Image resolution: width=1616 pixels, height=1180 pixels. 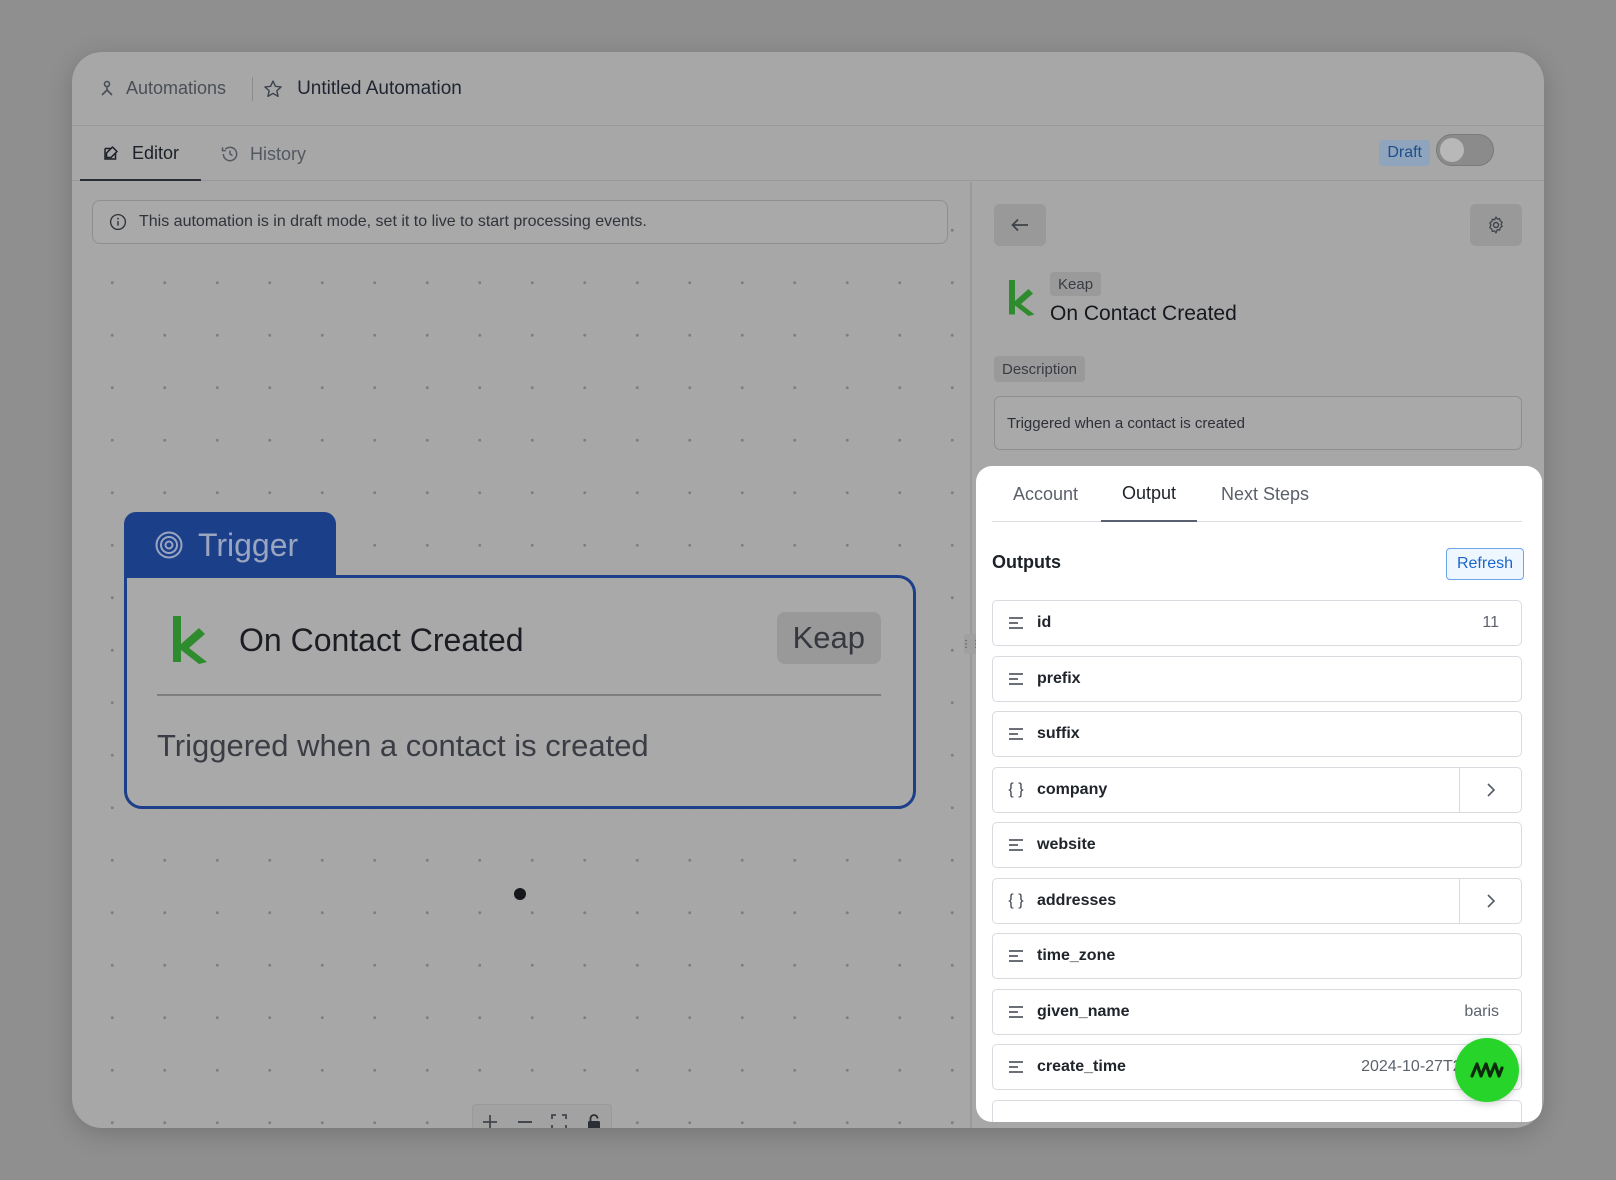 What do you see at coordinates (1058, 733) in the screenshot?
I see `output-name: suffix` at bounding box center [1058, 733].